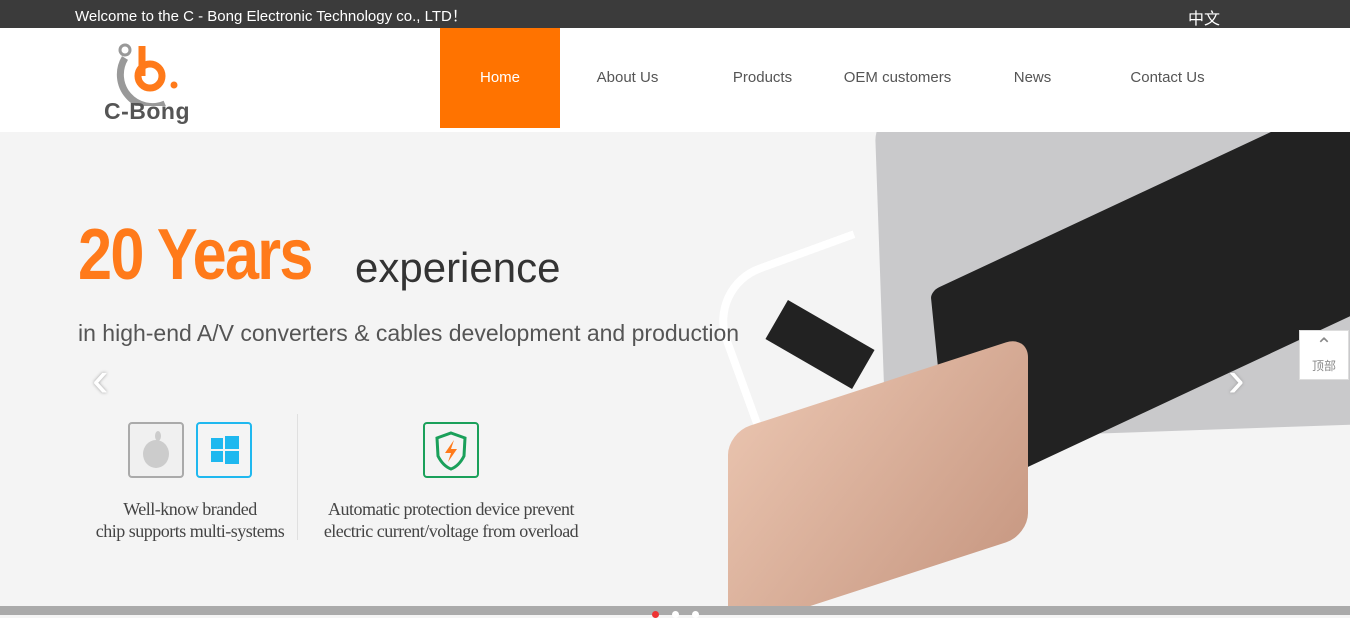 The image size is (1350, 618). I want to click on feature-line: Automatic protection device prevent, so click(451, 509).